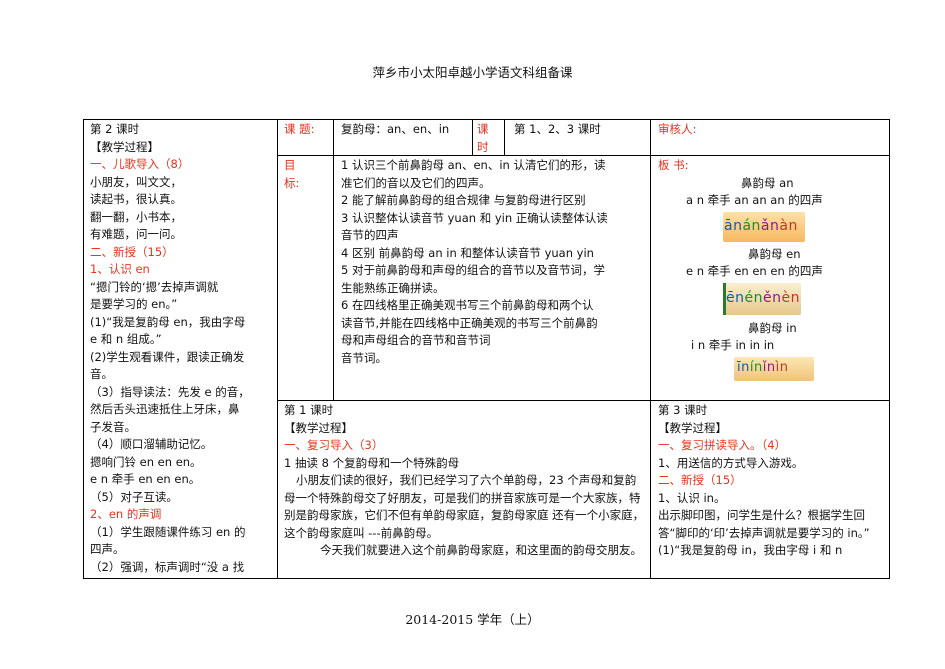  What do you see at coordinates (134, 496) in the screenshot?
I see `text-line: （5）对子互读。` at bounding box center [134, 496].